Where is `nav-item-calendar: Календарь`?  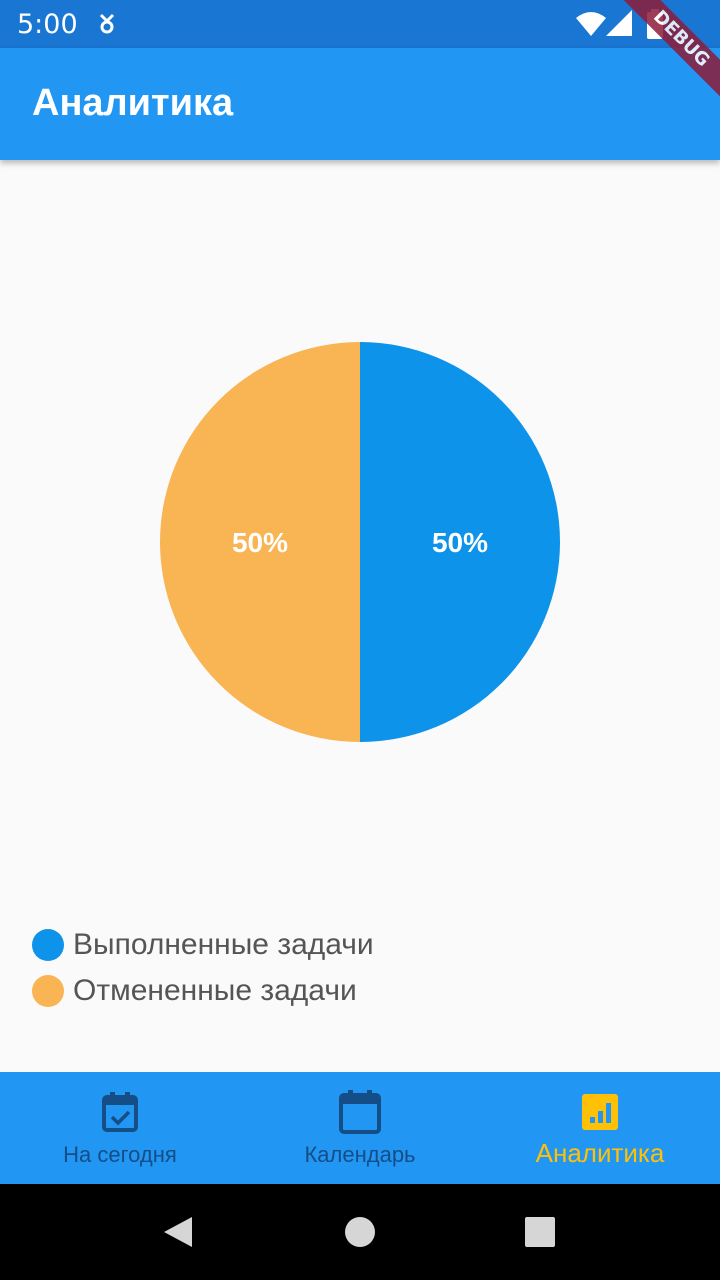 nav-item-calendar: Календарь is located at coordinates (360, 1128).